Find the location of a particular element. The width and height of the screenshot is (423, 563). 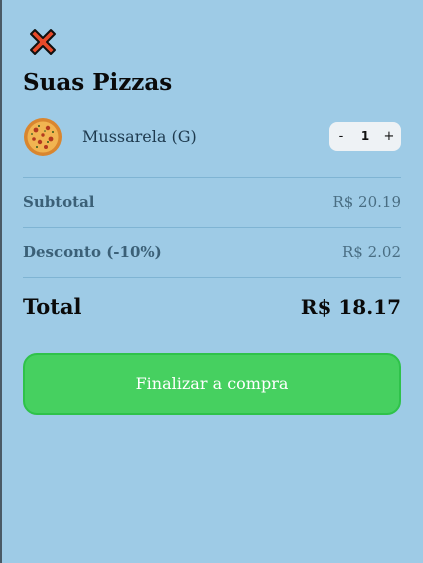

discount-row: Desconto (-10%) R$ 2.02 is located at coordinates (212, 254).